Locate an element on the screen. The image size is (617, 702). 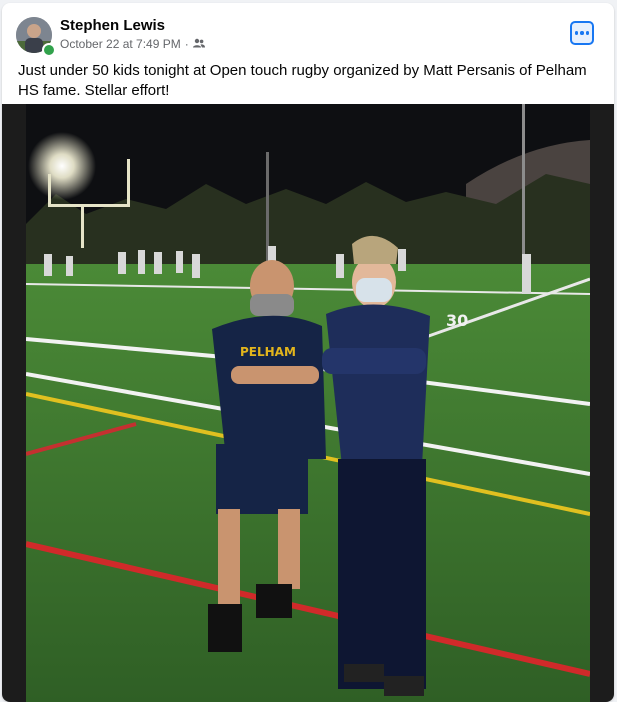
post-header: Stephen Lewis October 22 at 7:49 PM · is located at coordinates (308, 37).